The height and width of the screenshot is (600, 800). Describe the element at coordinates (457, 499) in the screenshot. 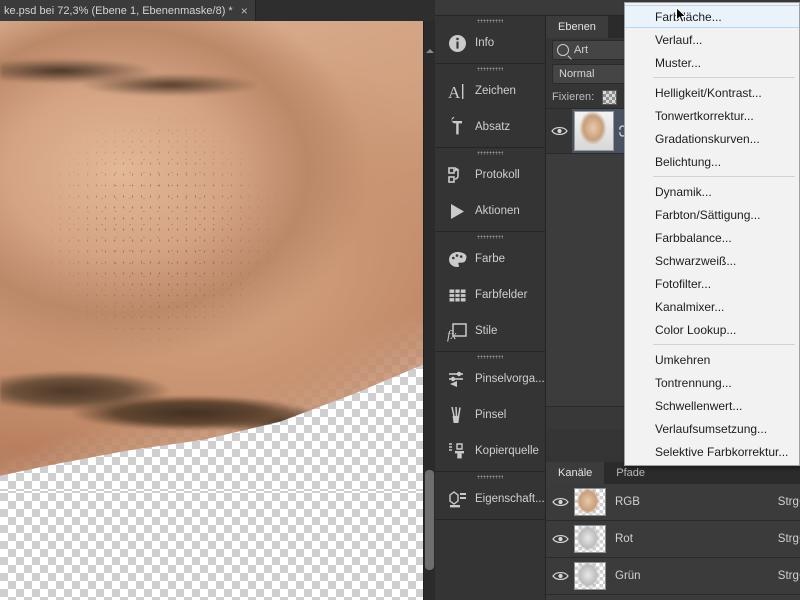

I see `properties-icon` at that location.